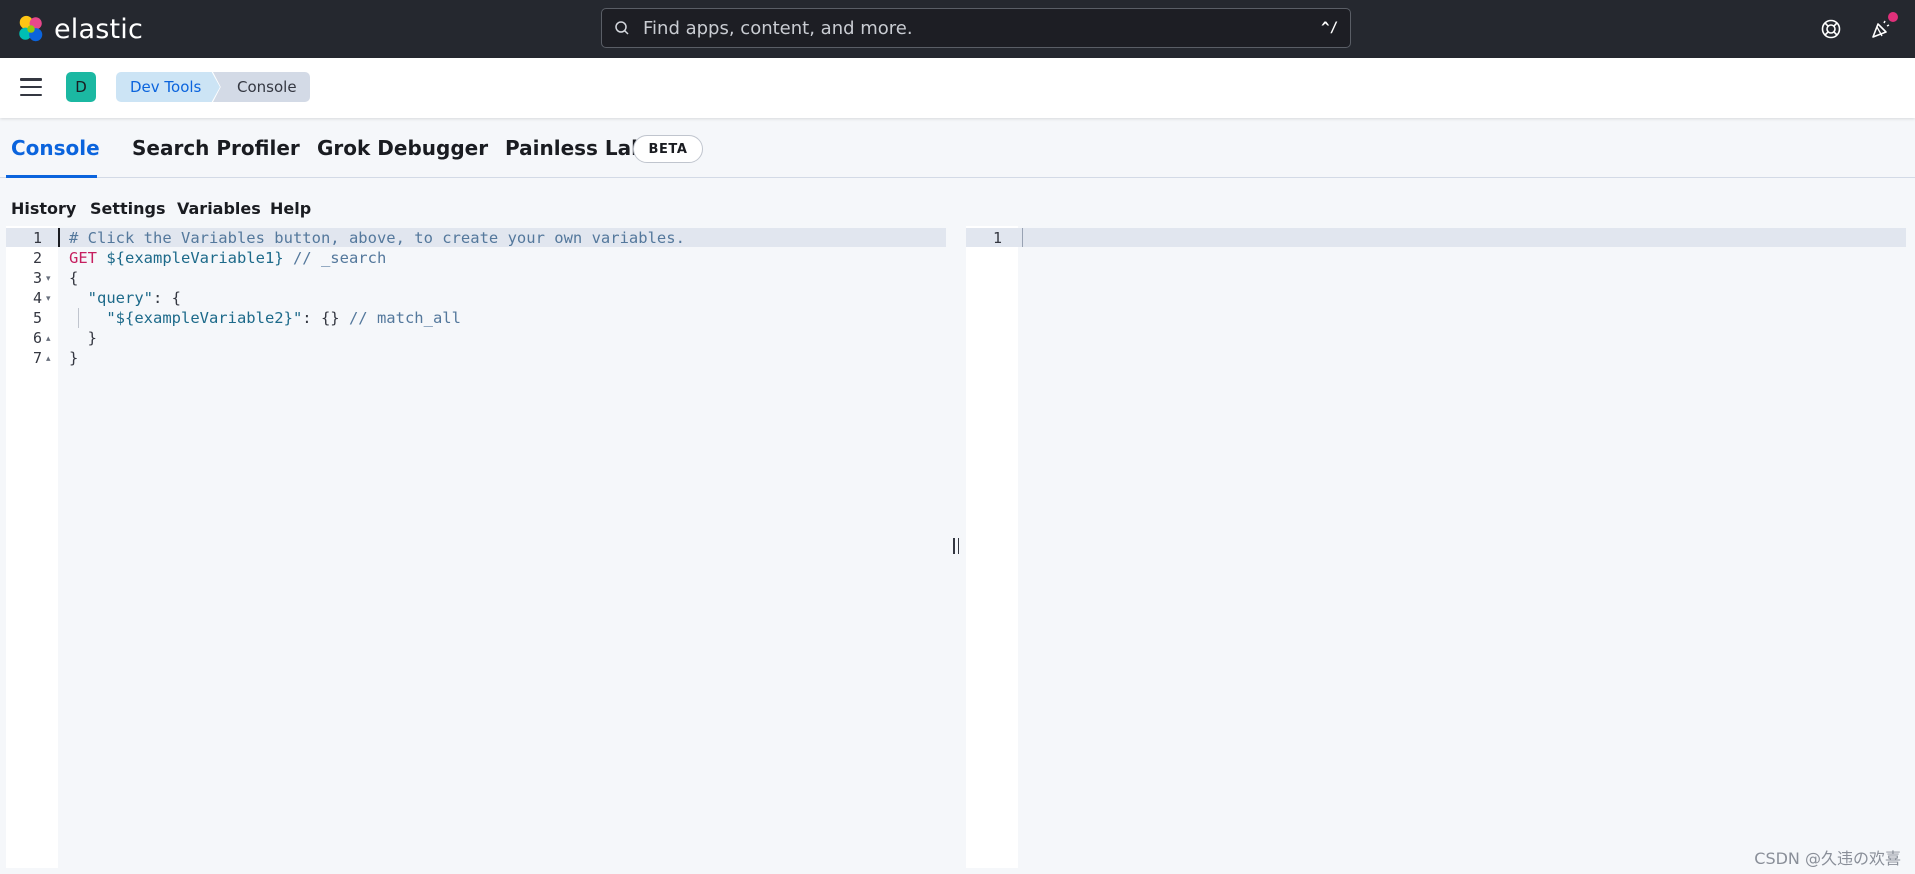 The image size is (1915, 874). What do you see at coordinates (37, 338) in the screenshot?
I see `line-number: 6` at bounding box center [37, 338].